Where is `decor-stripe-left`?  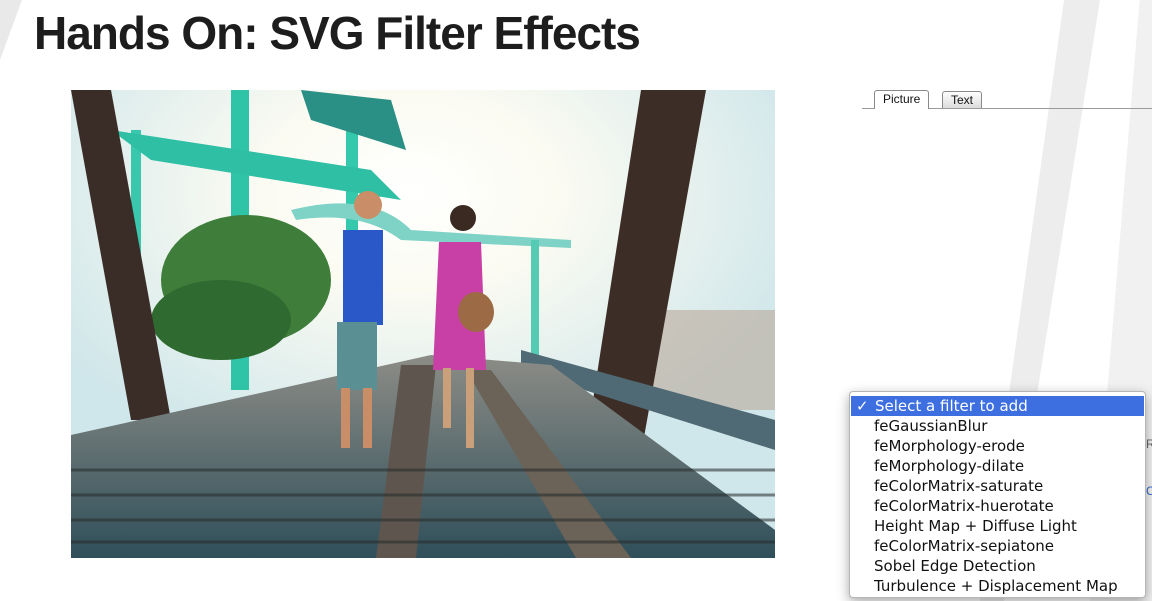 decor-stripe-left is located at coordinates (11, 30).